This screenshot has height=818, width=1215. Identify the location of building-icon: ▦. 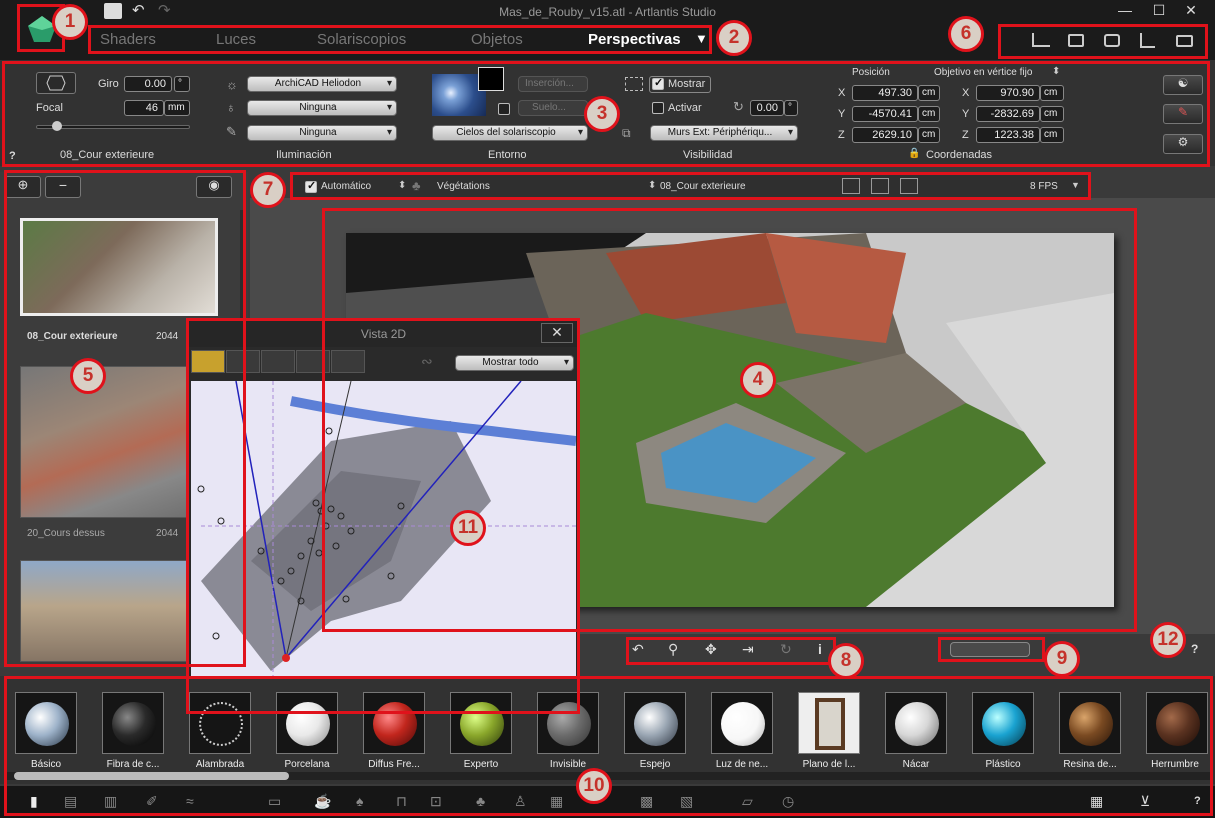
(556, 801).